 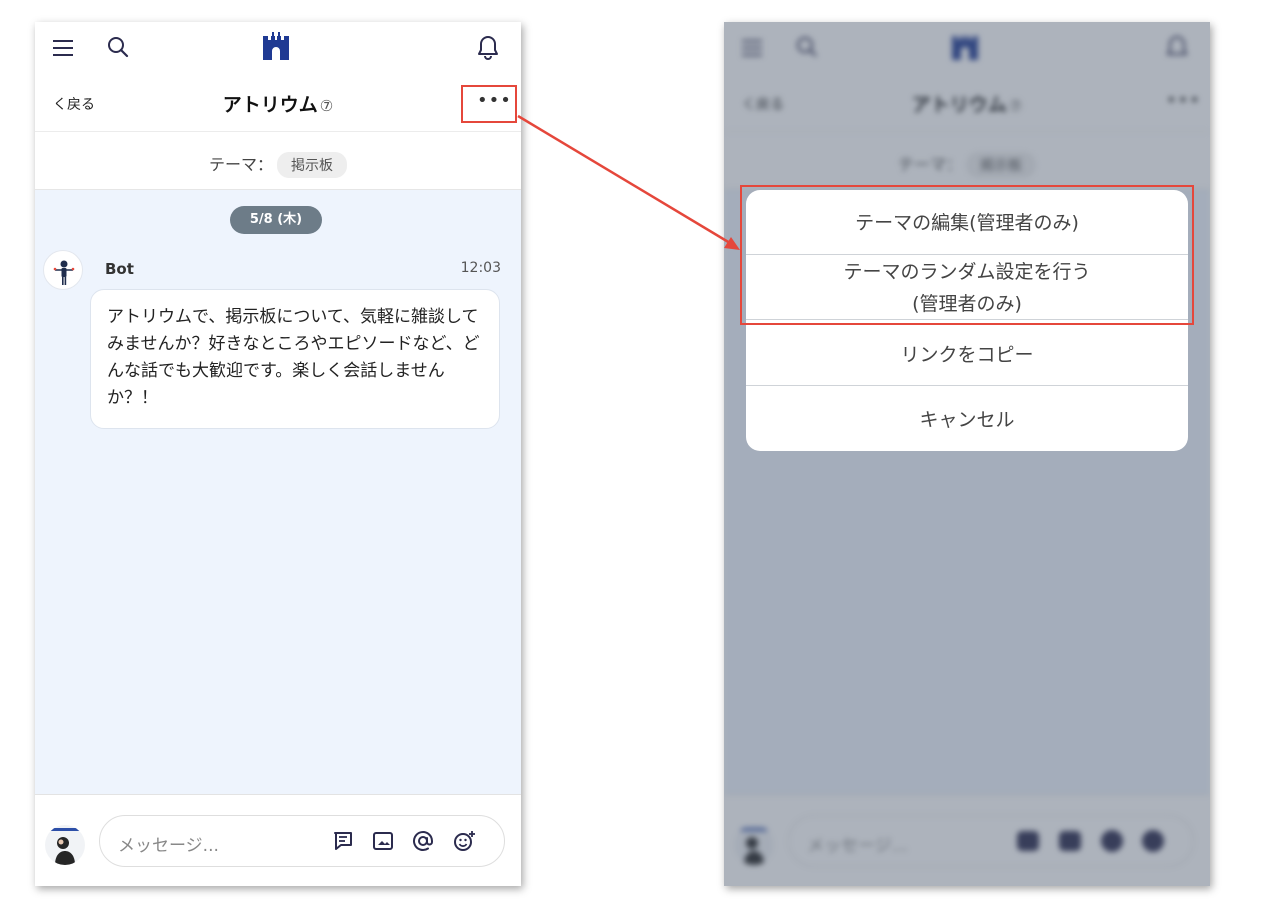 I want to click on pointer-arrow, so click(x=628, y=182).